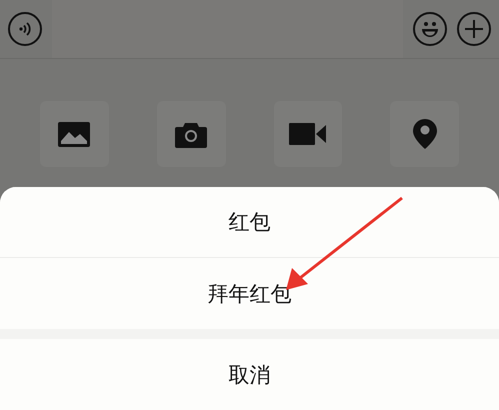 The height and width of the screenshot is (410, 499). I want to click on emoji-button, so click(430, 29).